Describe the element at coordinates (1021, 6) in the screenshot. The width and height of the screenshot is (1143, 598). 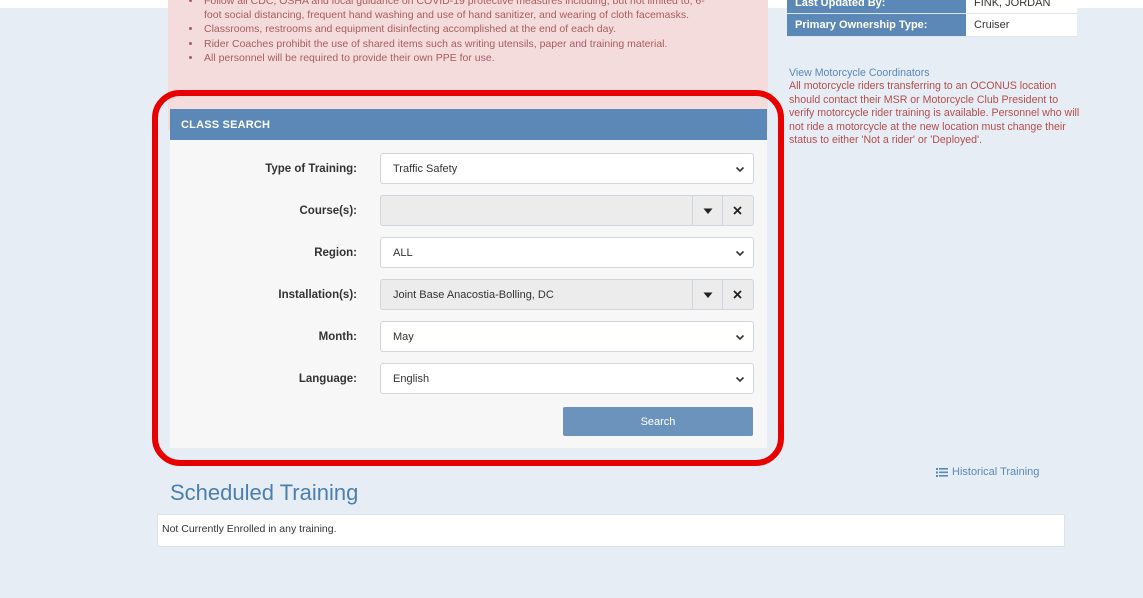
I see `info-value: FINK, JORDAN` at that location.